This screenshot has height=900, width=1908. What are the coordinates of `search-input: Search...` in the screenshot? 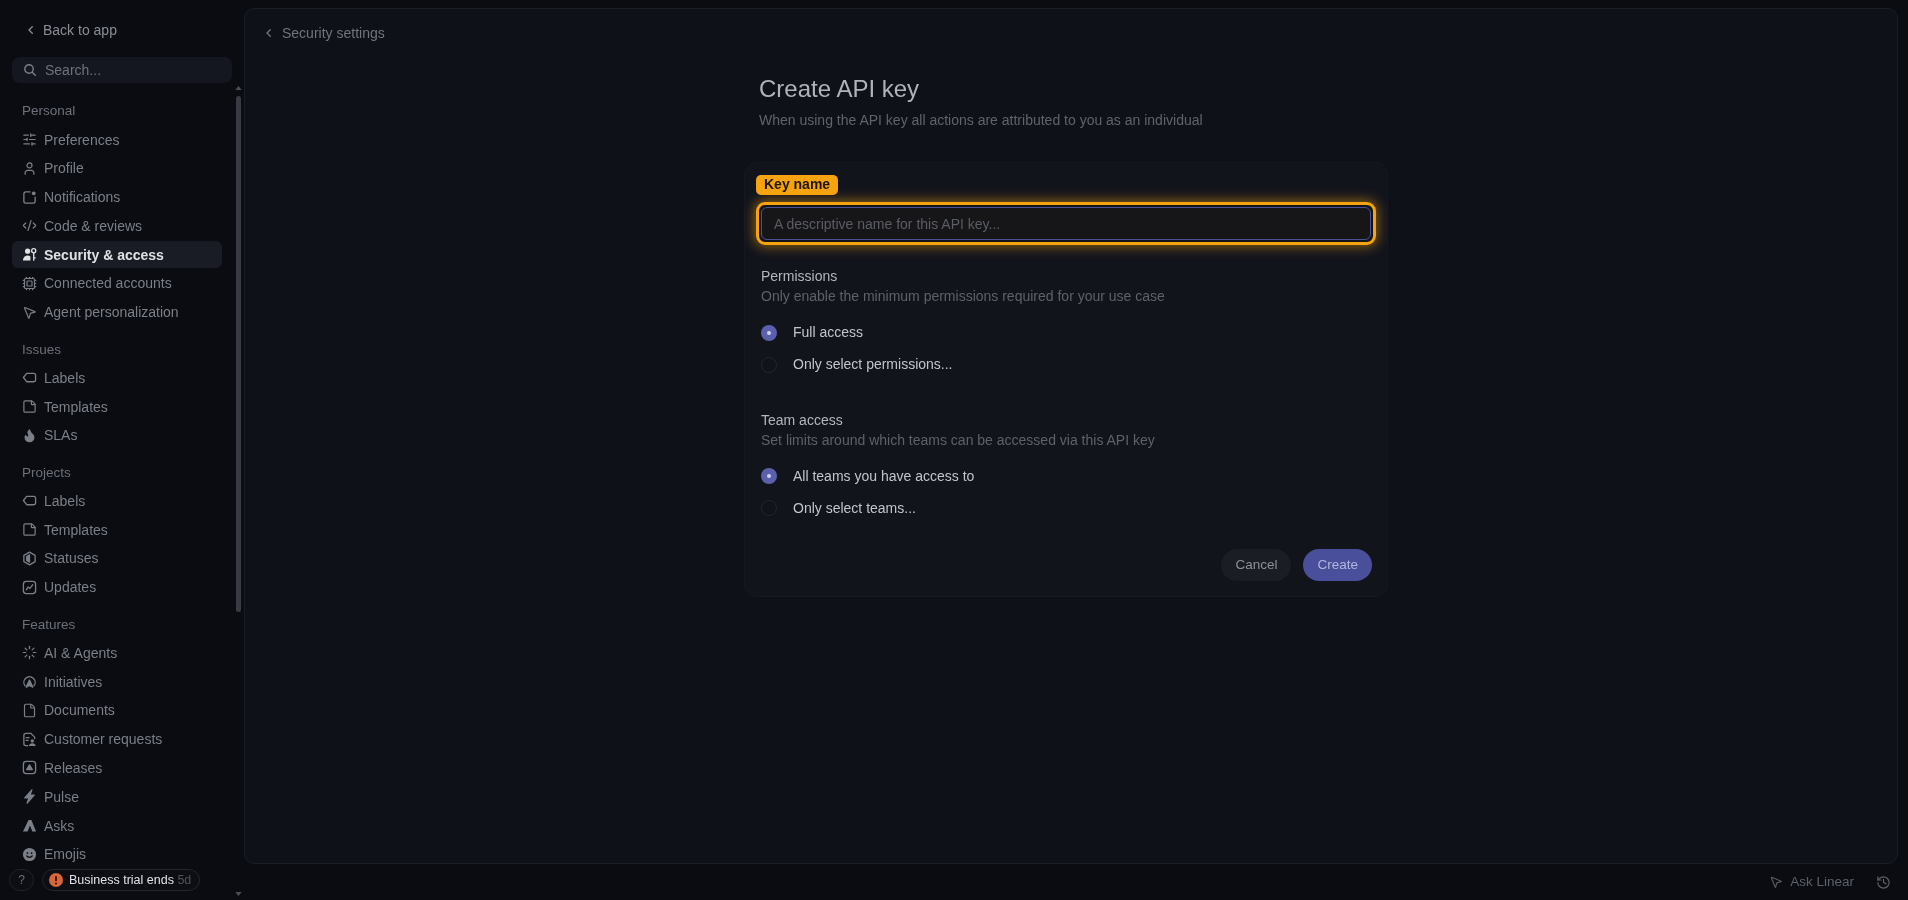 It's located at (122, 70).